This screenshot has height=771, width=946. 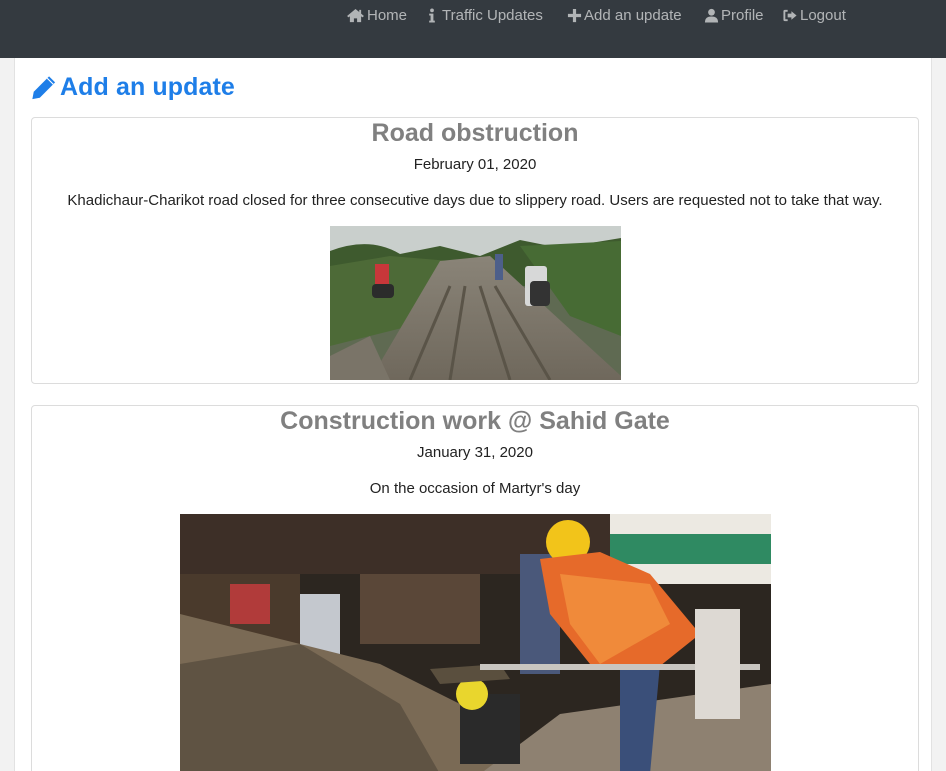 I want to click on nav-traffic-updates-link: Traffic Updates, so click(x=485, y=15).